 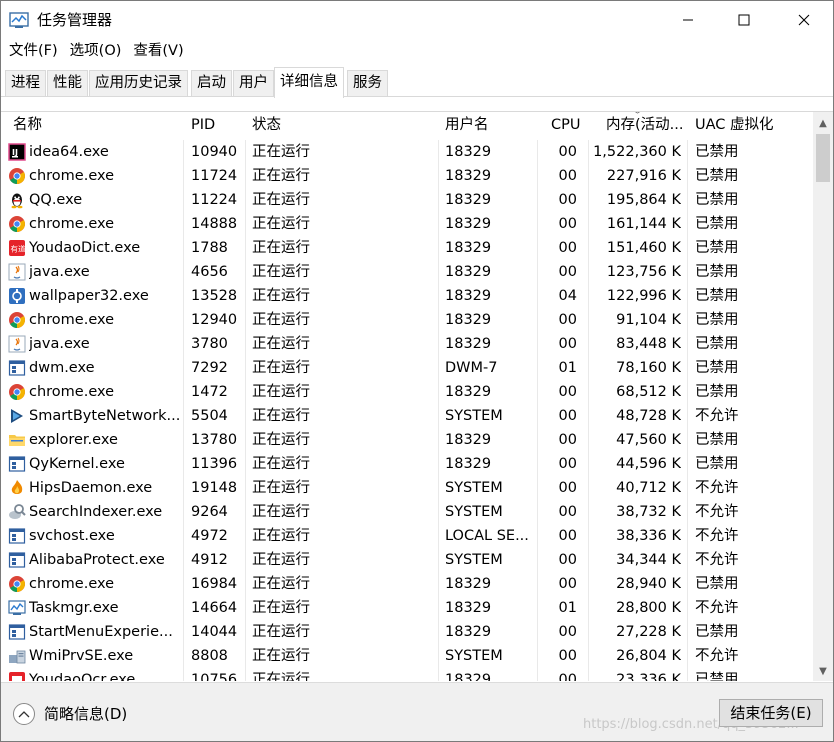 I want to click on process-name: SearchIndexer.exe, so click(x=96, y=512).